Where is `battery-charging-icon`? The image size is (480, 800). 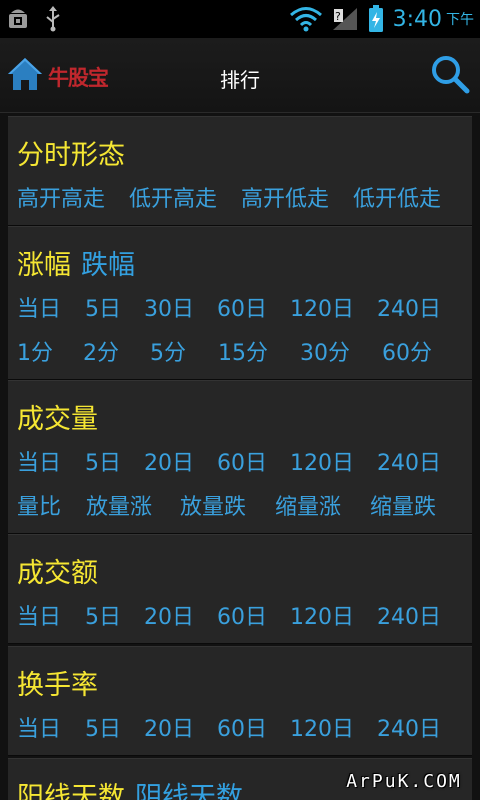 battery-charging-icon is located at coordinates (375, 18).